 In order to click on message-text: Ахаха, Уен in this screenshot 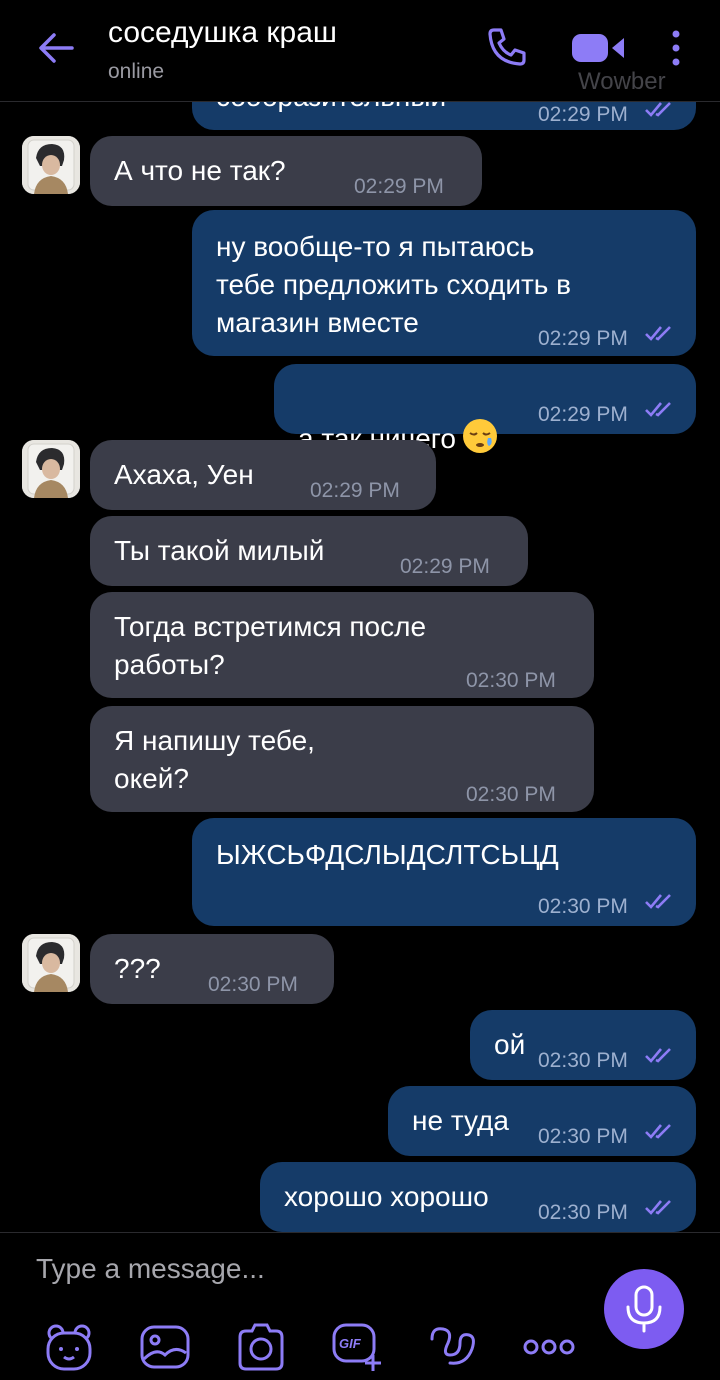, I will do `click(184, 474)`.